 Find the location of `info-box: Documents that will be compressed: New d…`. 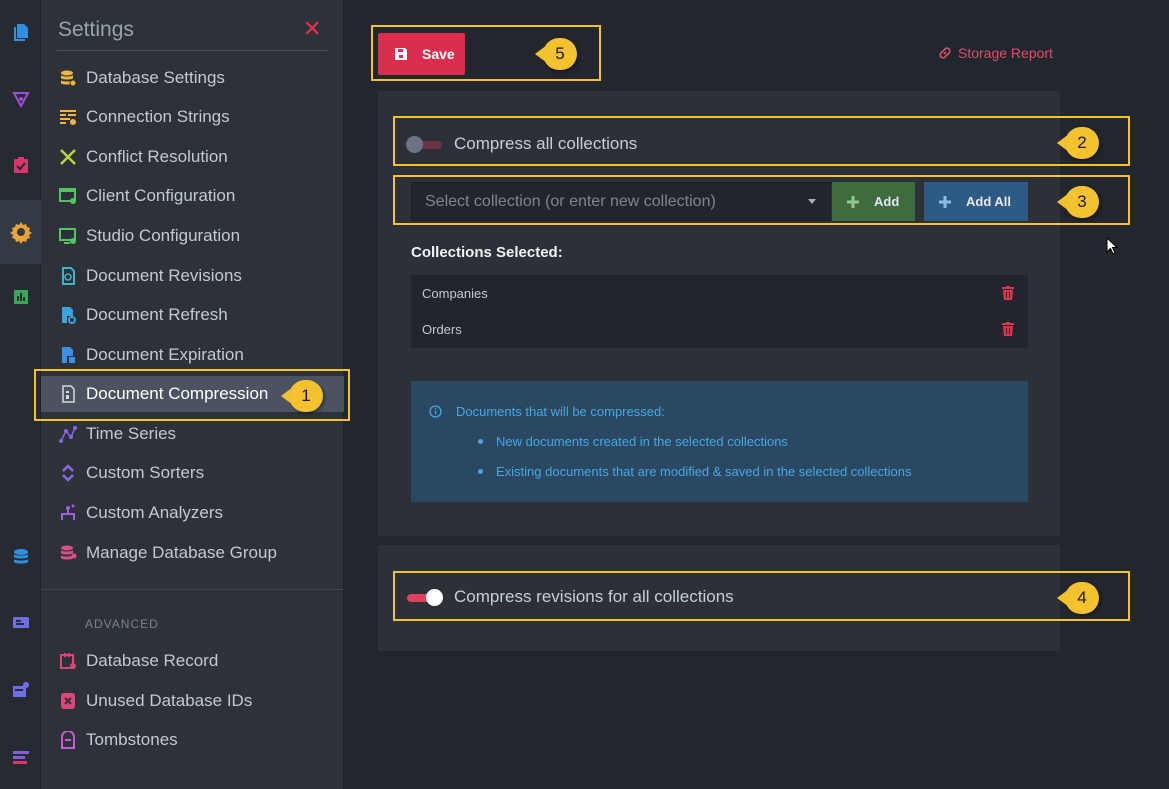

info-box: Documents that will be compressed: New d… is located at coordinates (719, 441).